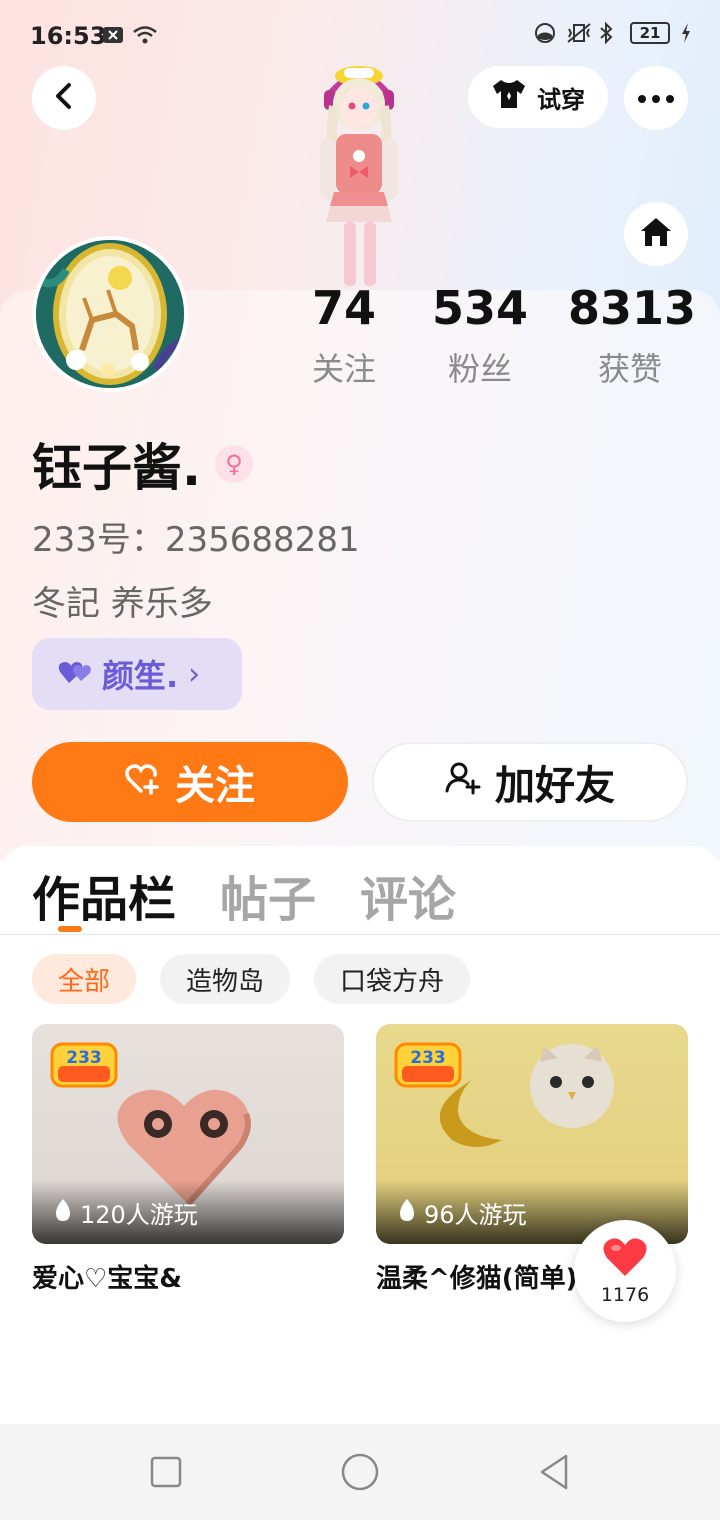  Describe the element at coordinates (532, 1134) in the screenshot. I see `work-thumbnail: 233 96人游玩` at that location.